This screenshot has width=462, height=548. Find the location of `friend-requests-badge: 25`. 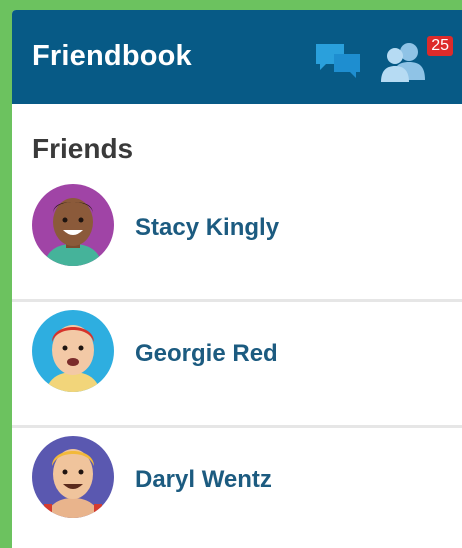

friend-requests-badge: 25 is located at coordinates (440, 46).